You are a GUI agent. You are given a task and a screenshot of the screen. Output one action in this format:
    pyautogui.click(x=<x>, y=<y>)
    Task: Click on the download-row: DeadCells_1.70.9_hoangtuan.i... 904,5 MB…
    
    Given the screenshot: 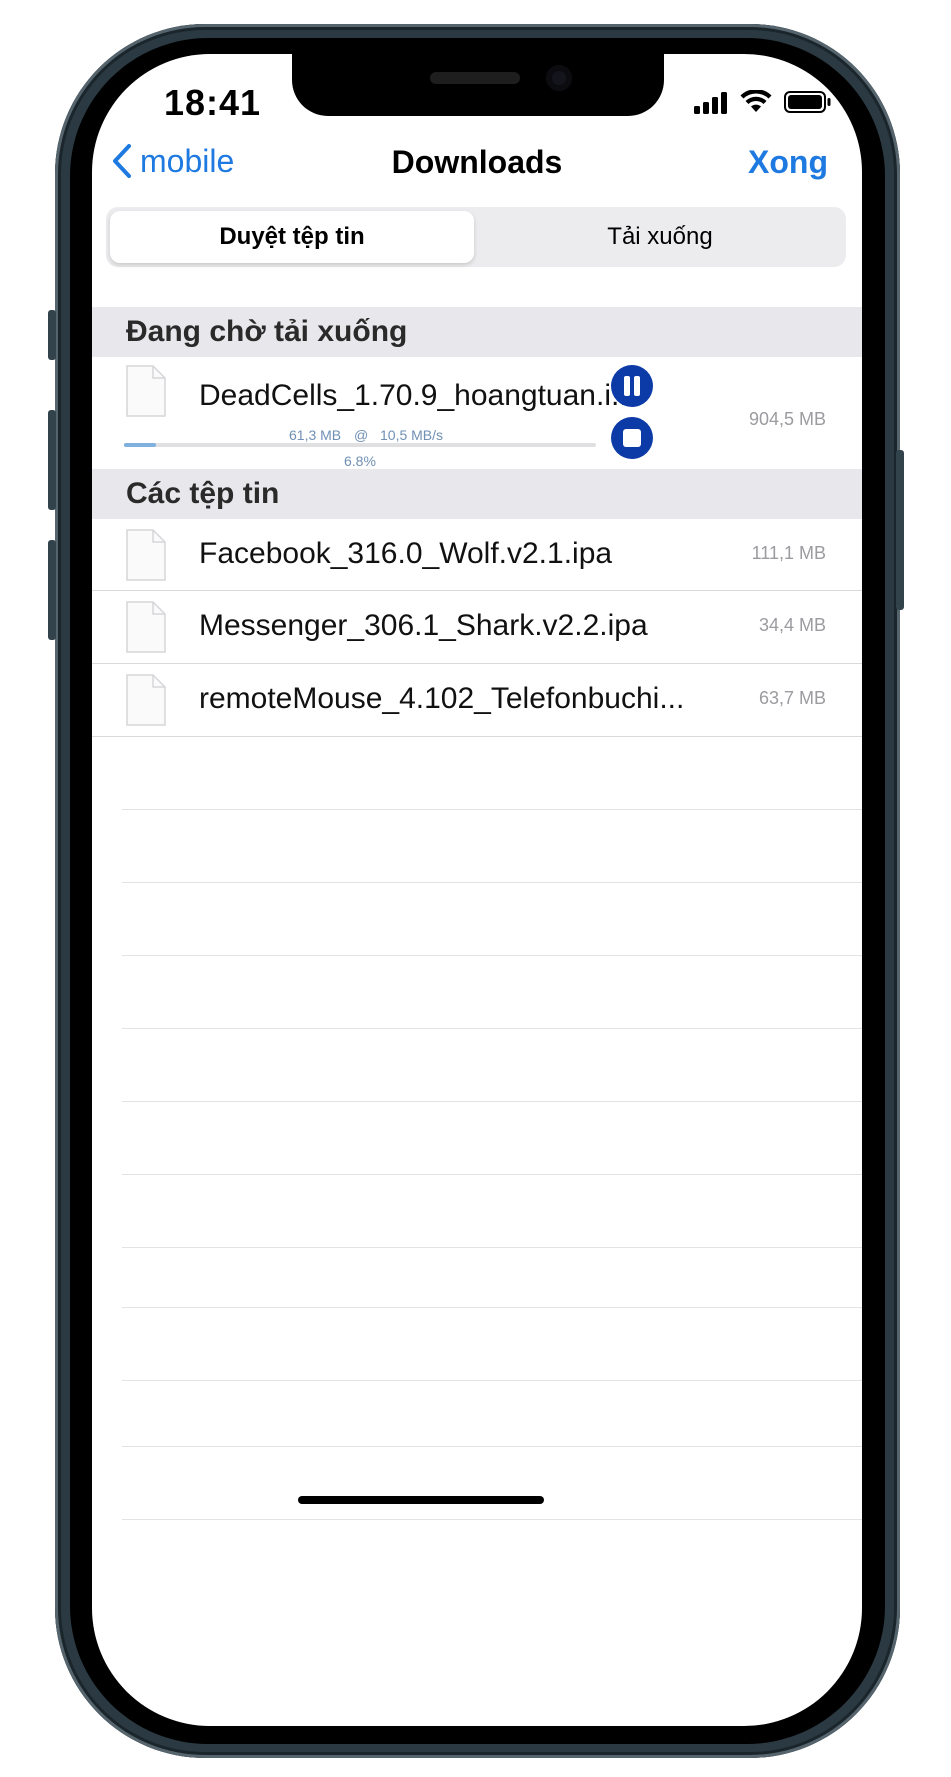 What is the action you would take?
    pyautogui.click(x=477, y=413)
    